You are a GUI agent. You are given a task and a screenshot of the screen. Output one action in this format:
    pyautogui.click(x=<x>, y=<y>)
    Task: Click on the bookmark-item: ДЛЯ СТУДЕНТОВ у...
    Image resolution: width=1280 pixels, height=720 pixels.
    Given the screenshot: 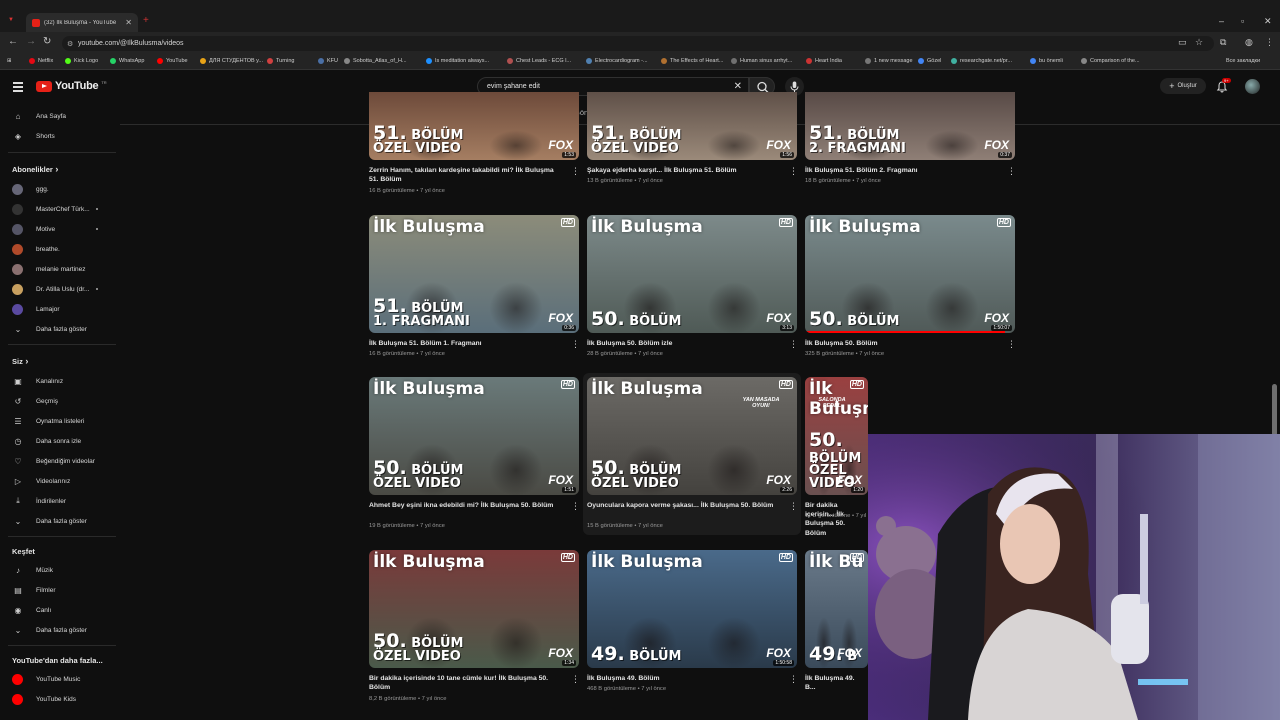 What is the action you would take?
    pyautogui.click(x=231, y=61)
    